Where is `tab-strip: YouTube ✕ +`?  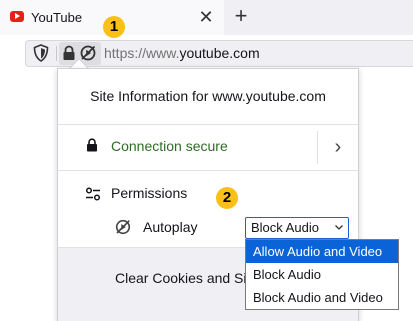
tab-strip: YouTube ✕ + is located at coordinates (206, 17).